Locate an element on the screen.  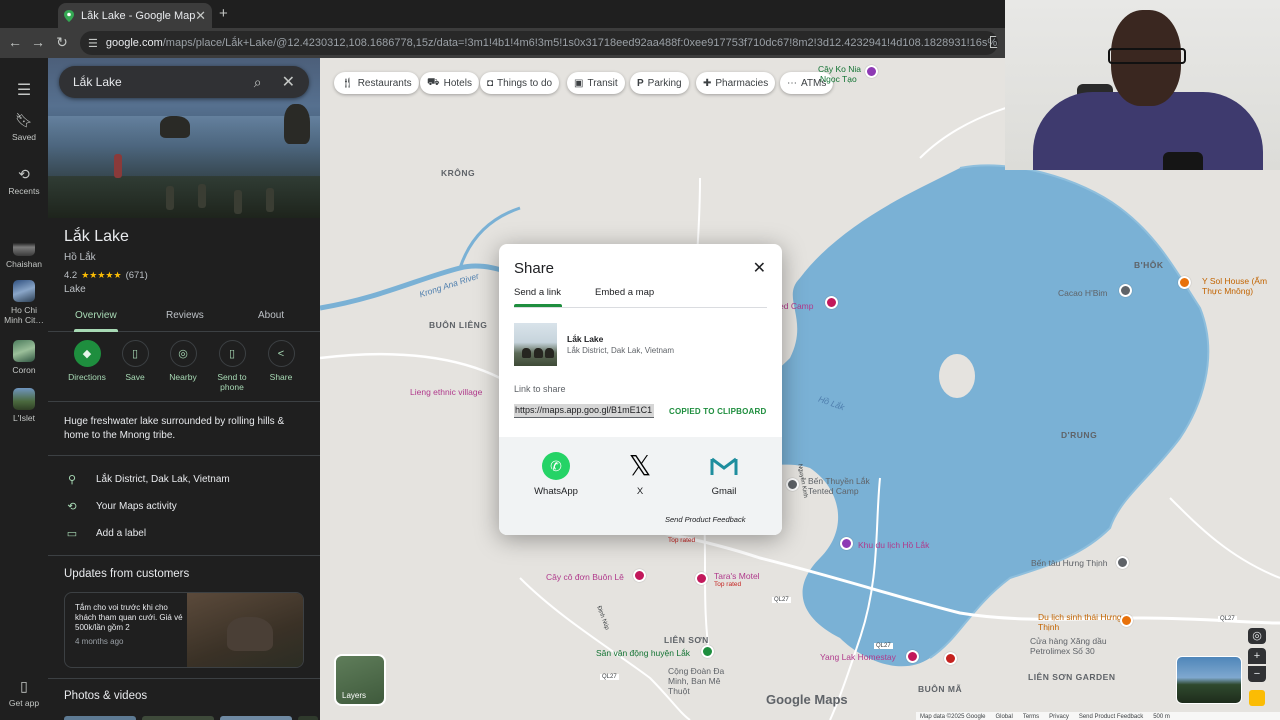
share-button: < Share is located at coordinates (281, 361).